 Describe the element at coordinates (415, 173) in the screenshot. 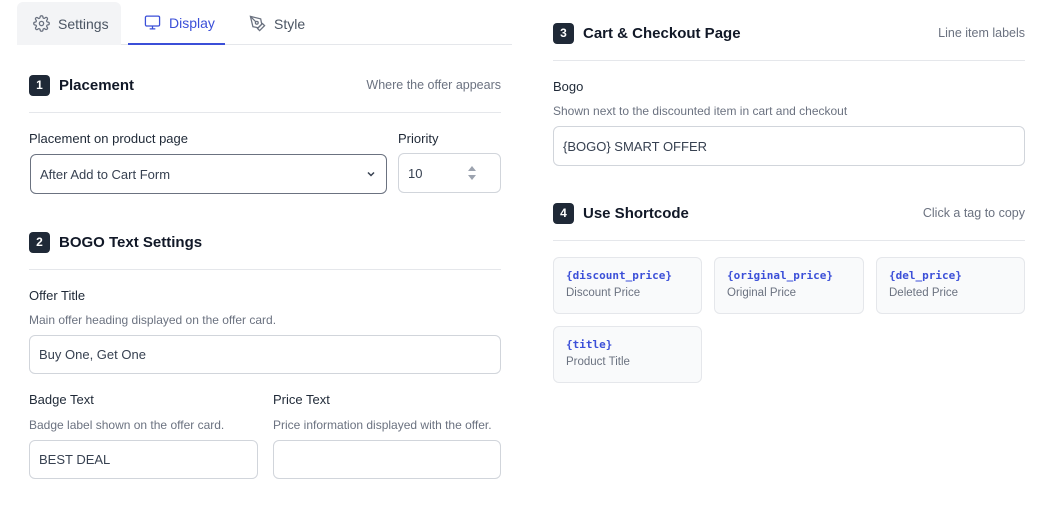

I see `priority-value: 10` at that location.